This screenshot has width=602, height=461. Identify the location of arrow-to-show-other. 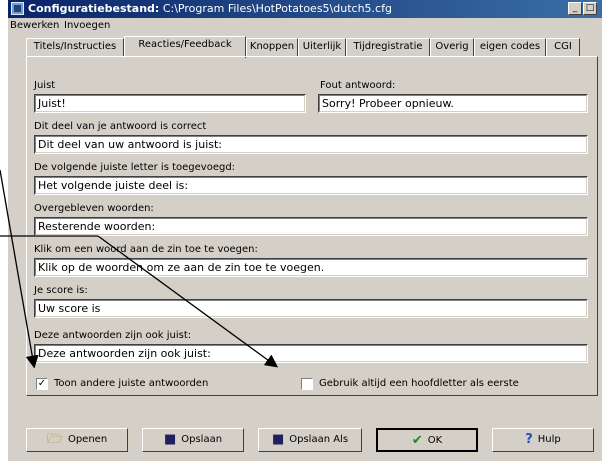
(19, 269).